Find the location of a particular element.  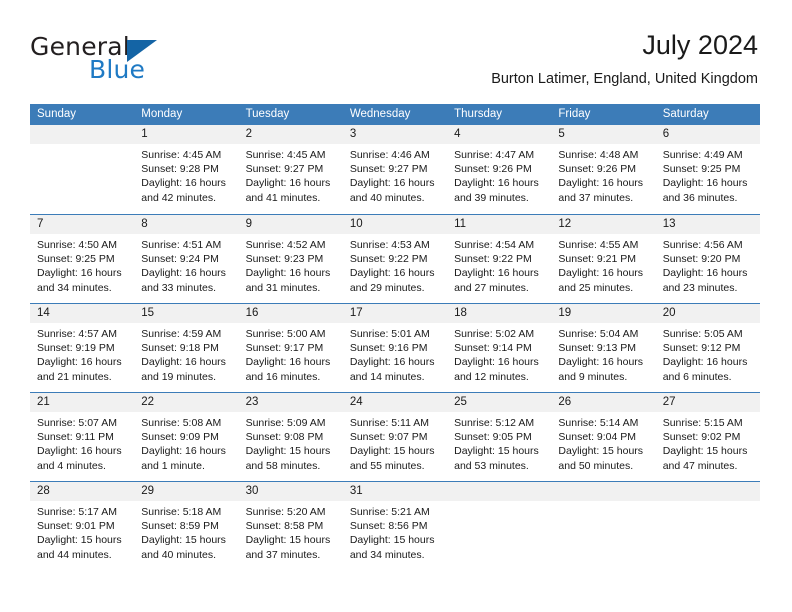

day-daylight-line2-text: and 1 minute. is located at coordinates (173, 465).